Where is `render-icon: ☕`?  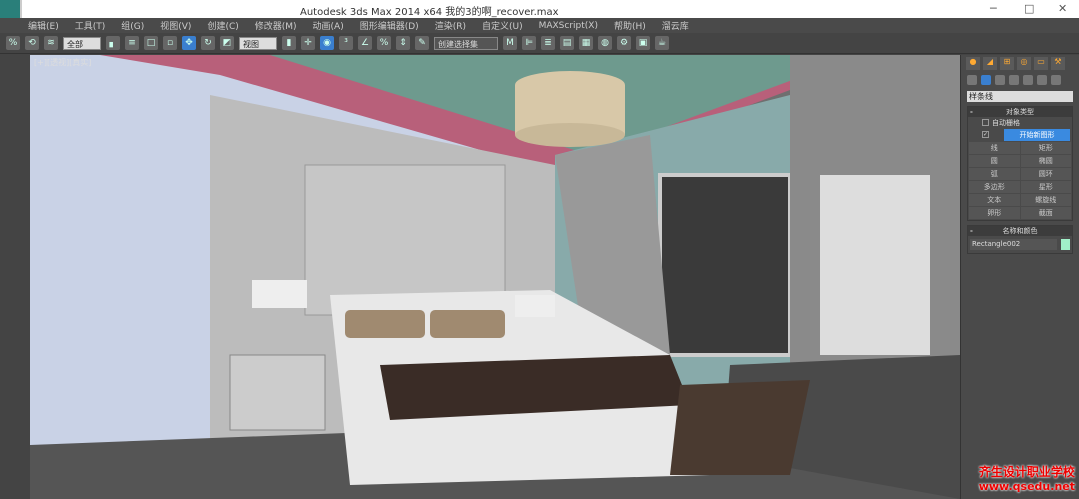
render-icon: ☕ is located at coordinates (662, 43).